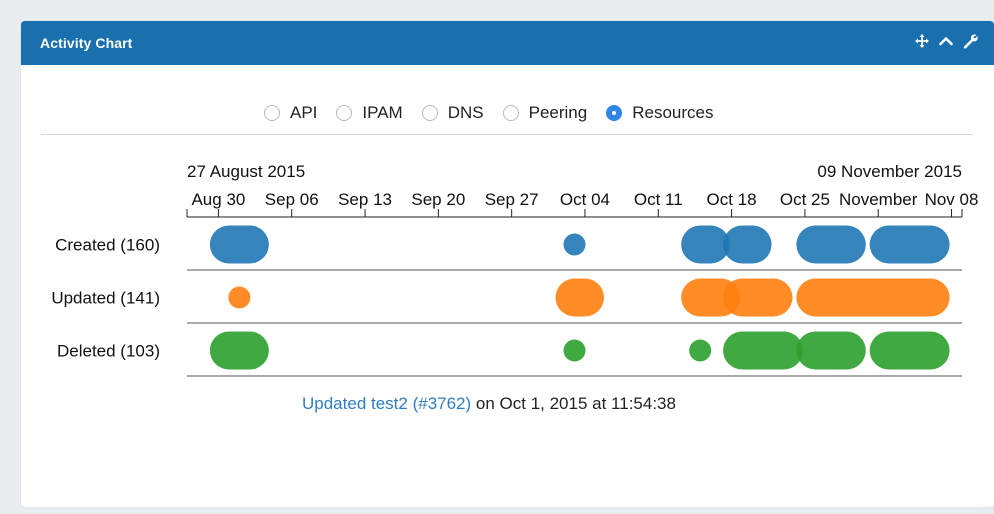 This screenshot has width=994, height=514. I want to click on status-suffix: on Oct 1, 2015 at 11:54:38, so click(573, 403).